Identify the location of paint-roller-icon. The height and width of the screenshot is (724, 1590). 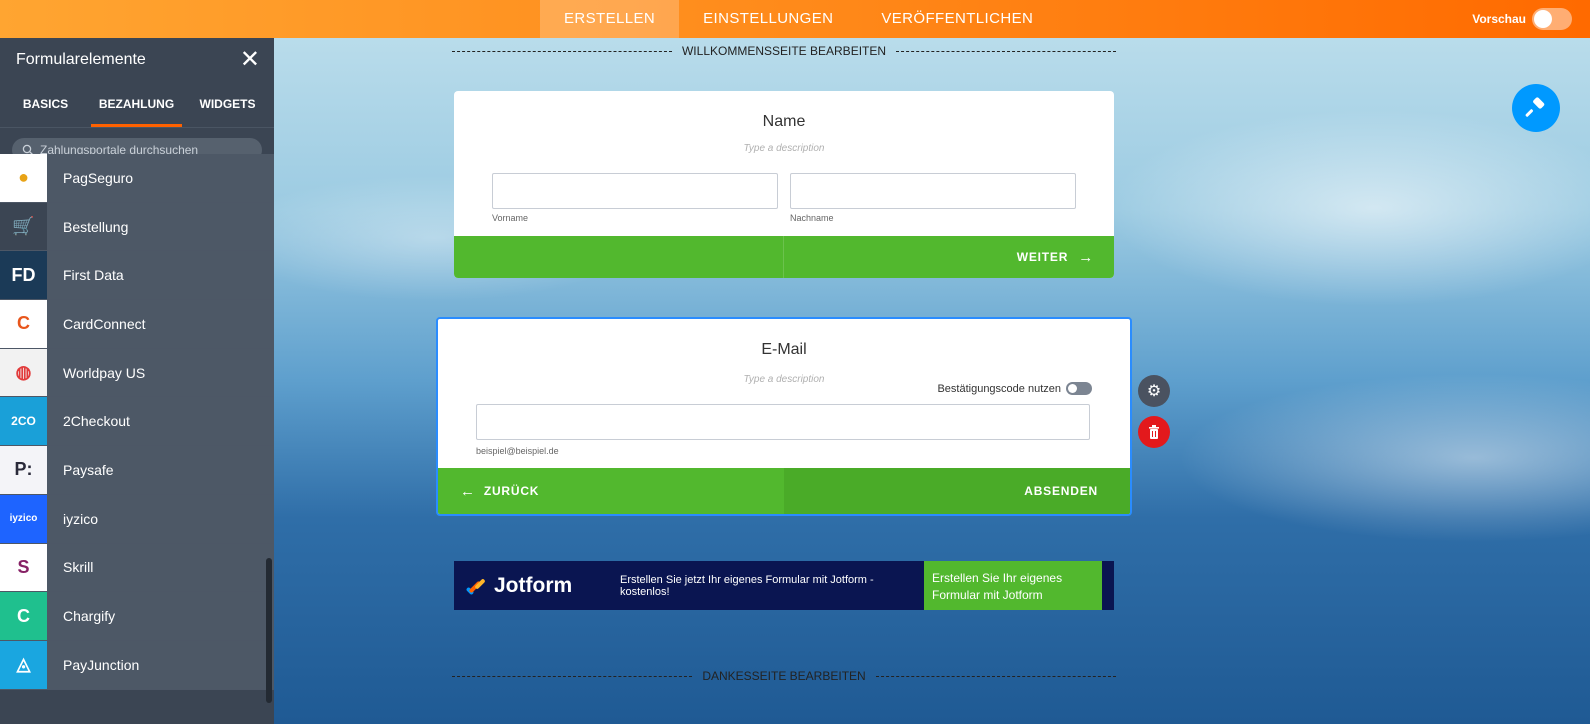
(1535, 107).